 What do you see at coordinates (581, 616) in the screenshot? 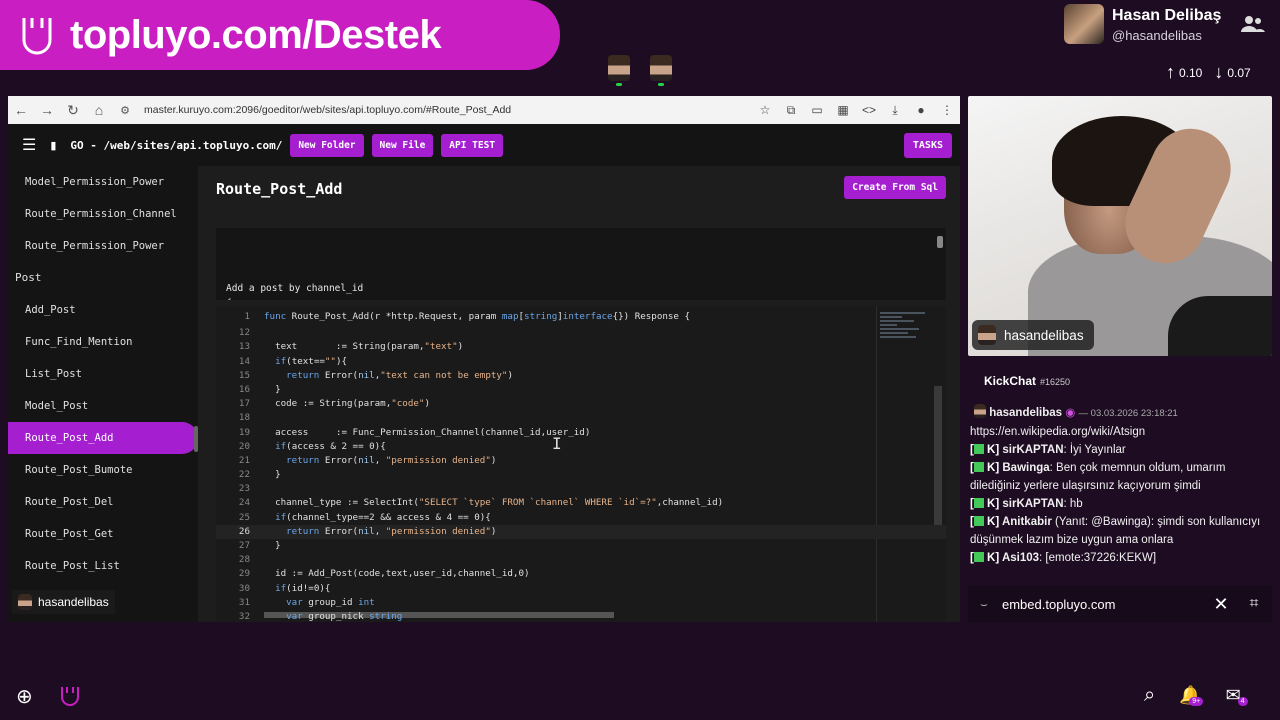
I see `code-line: 32 var group_nick string` at bounding box center [581, 616].